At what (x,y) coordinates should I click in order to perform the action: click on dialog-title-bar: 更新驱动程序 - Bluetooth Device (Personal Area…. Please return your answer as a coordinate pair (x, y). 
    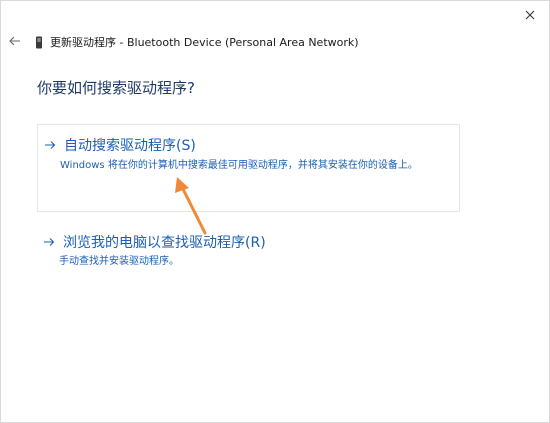
    Looking at the image, I should click on (196, 42).